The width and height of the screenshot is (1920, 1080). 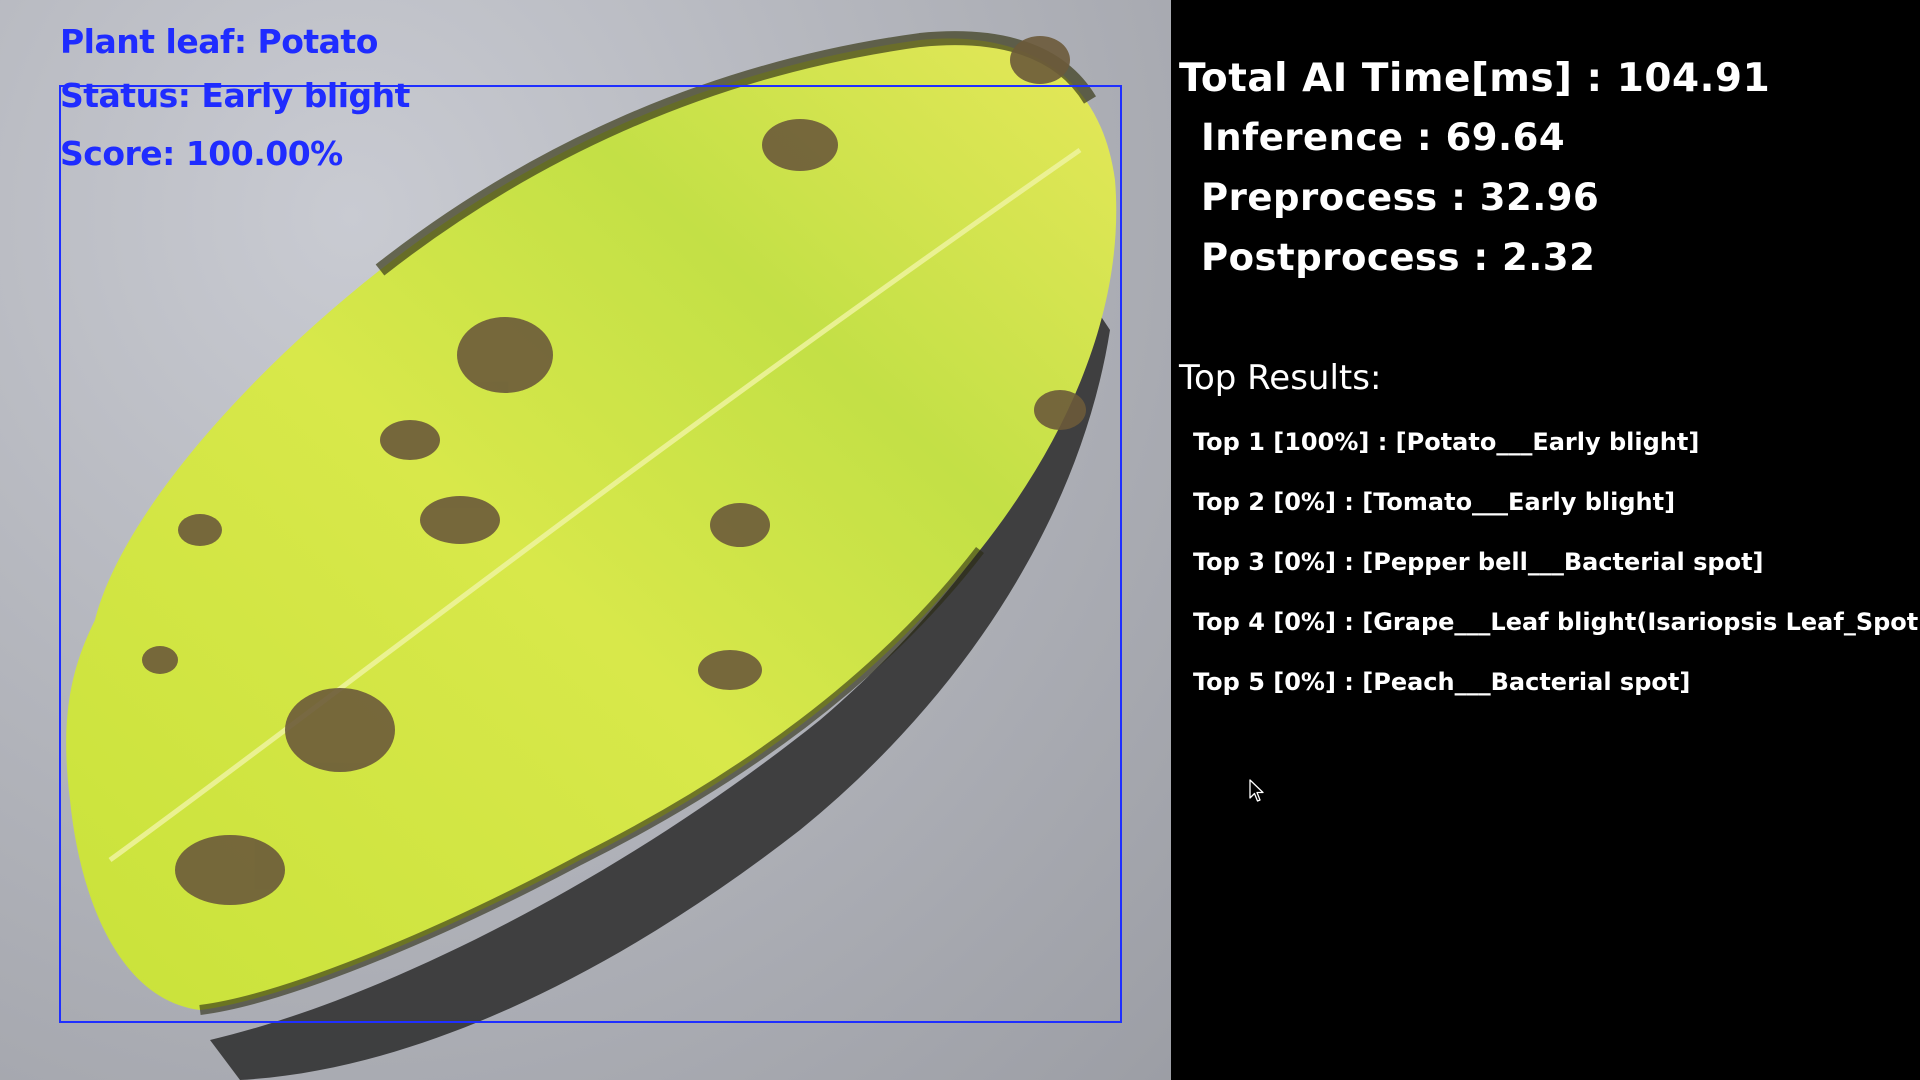 What do you see at coordinates (1383, 137) in the screenshot?
I see `inference-time: Inference : 69.64` at bounding box center [1383, 137].